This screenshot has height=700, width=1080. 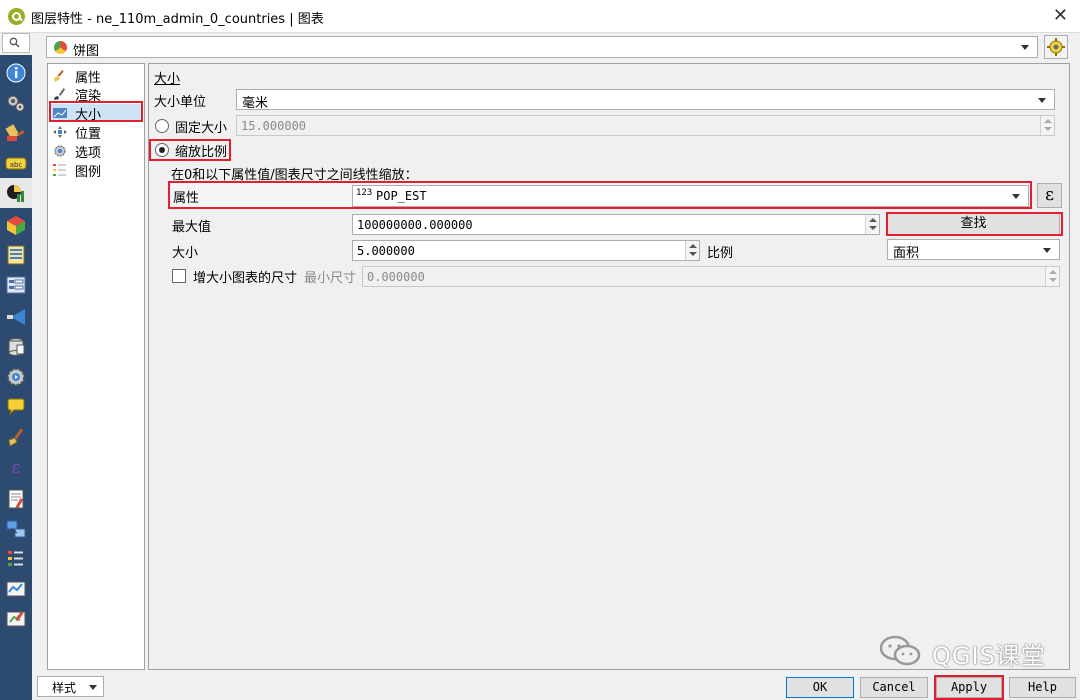 I want to click on ok-button-label: OK, so click(x=820, y=687).